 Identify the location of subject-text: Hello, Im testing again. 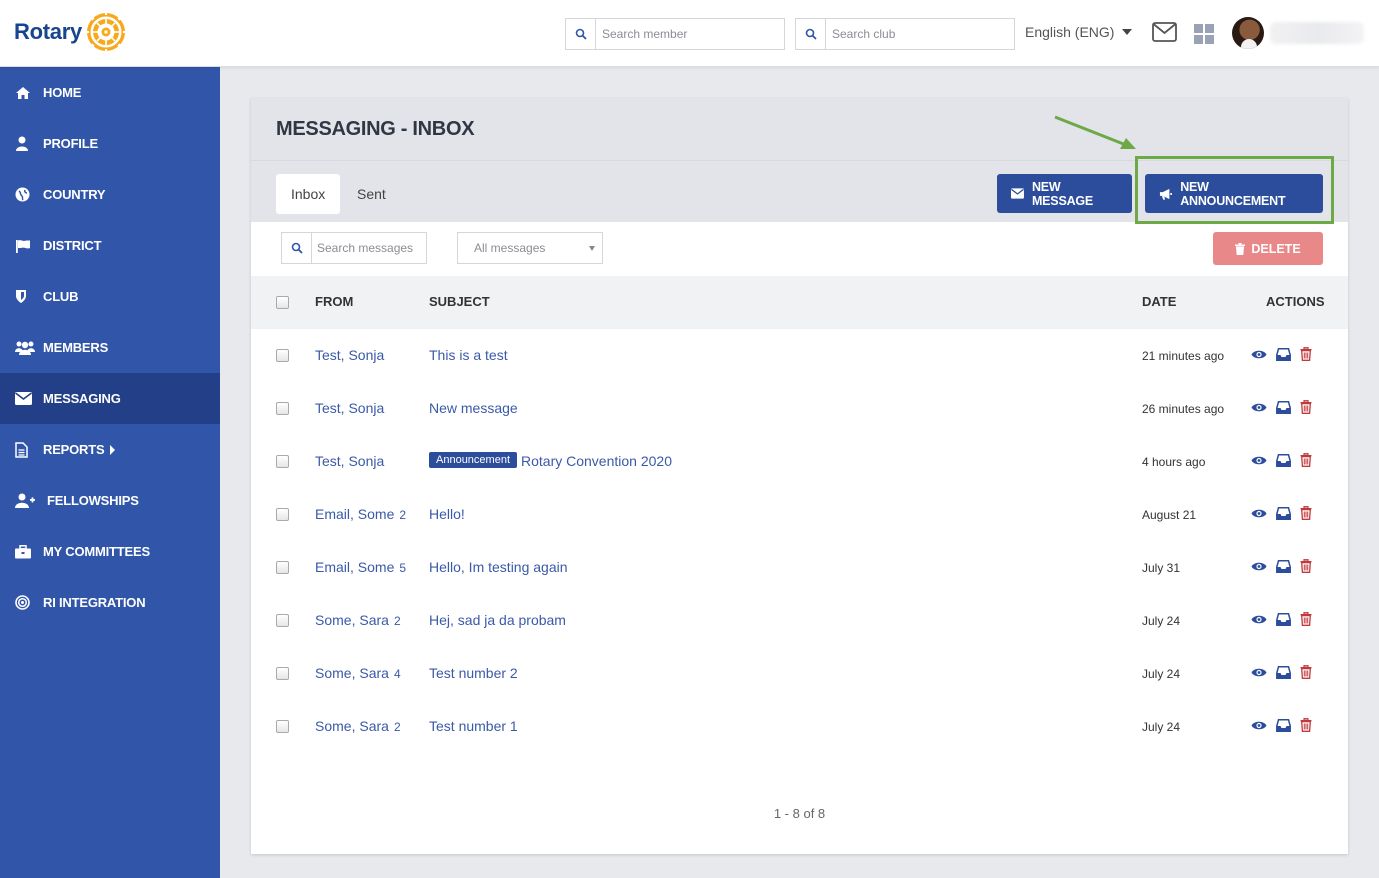
(498, 567).